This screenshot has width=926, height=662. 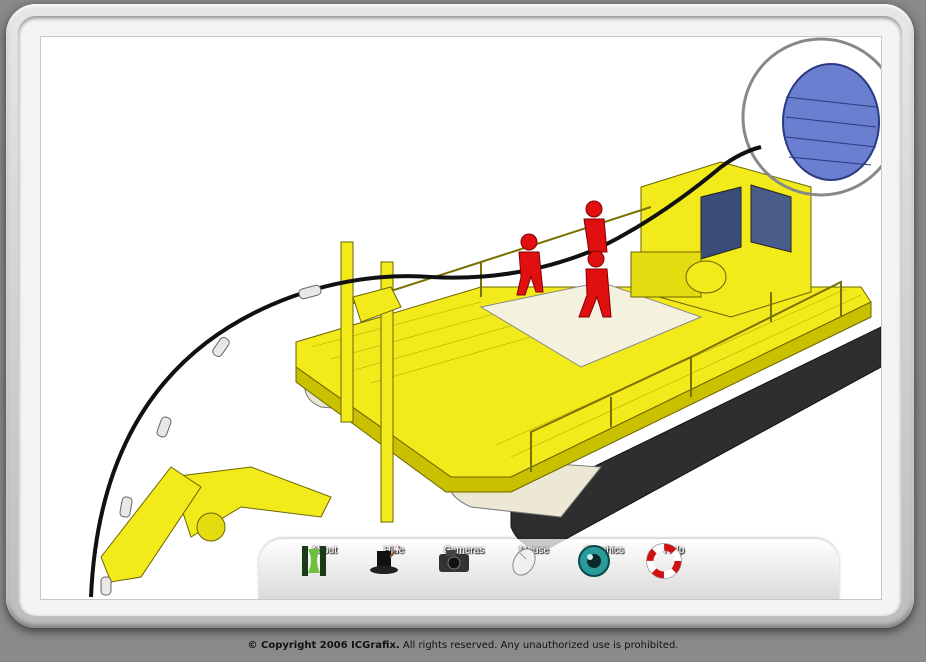 I want to click on hide-button: Hide, so click(x=394, y=571).